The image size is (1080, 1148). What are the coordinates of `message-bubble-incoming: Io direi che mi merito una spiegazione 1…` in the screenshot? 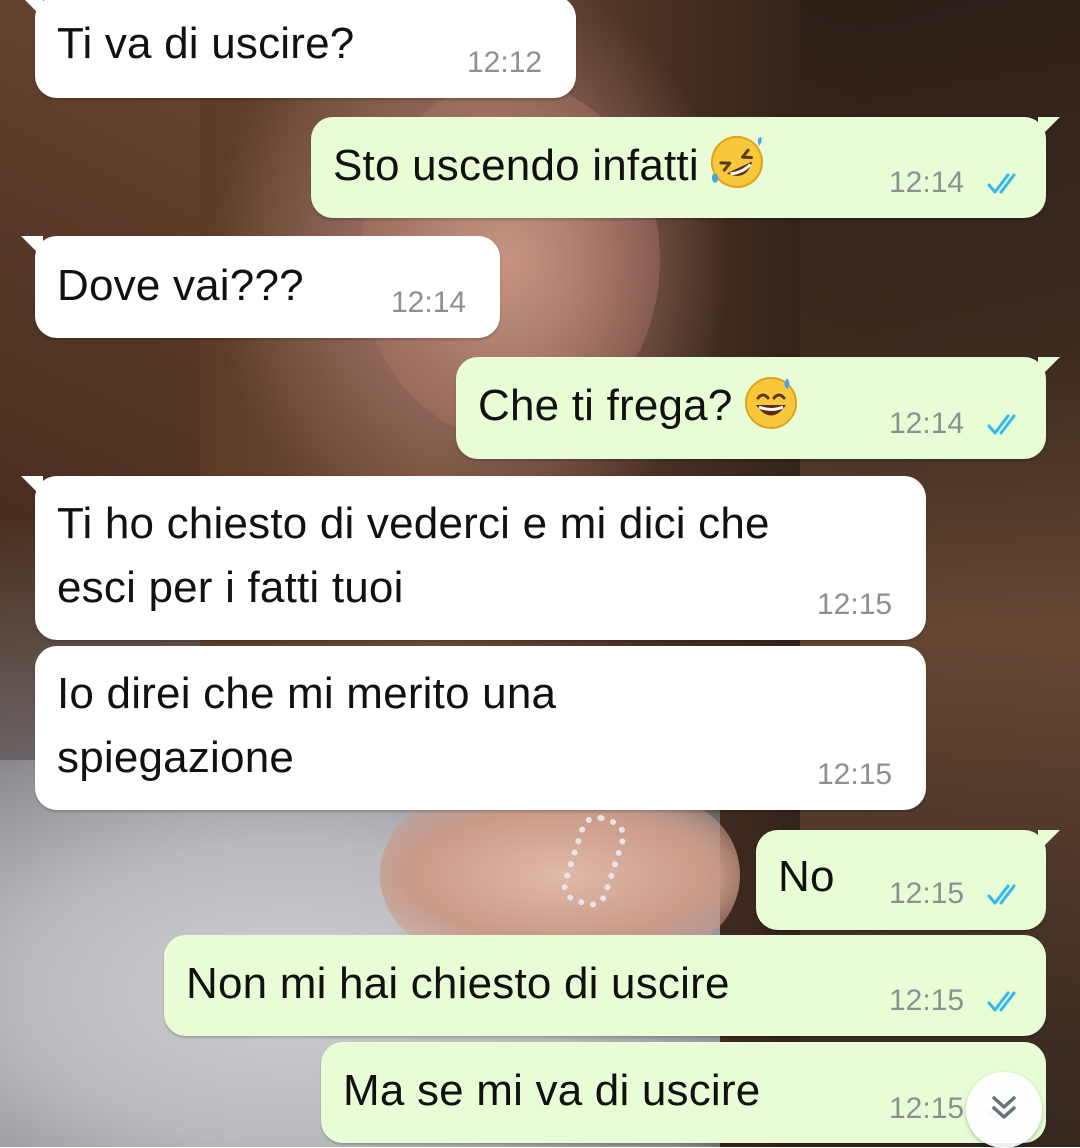 It's located at (480, 728).